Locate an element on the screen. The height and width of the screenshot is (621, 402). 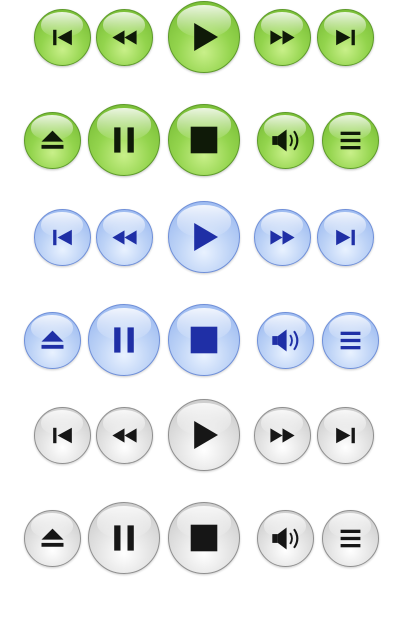
gray-volume-button is located at coordinates (285, 538).